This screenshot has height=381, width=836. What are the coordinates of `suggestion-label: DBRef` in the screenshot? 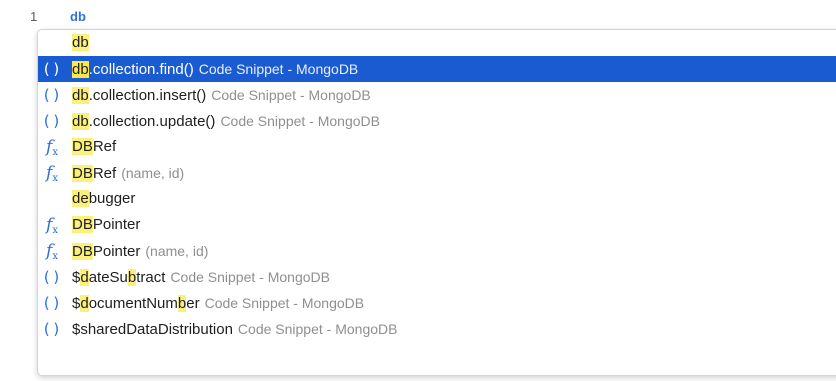 It's located at (94, 147).